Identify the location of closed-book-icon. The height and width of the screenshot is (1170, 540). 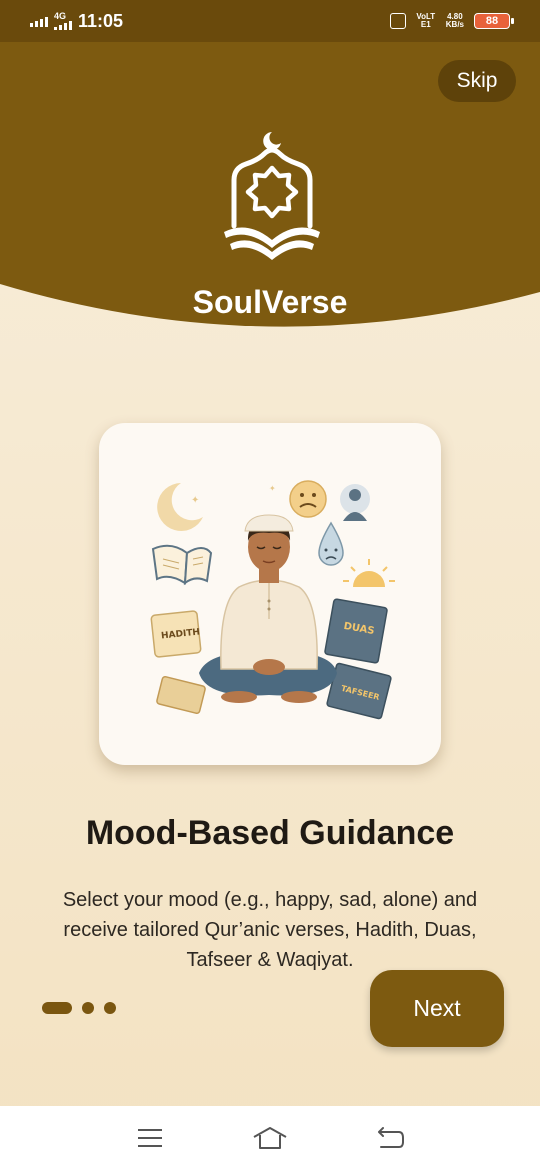
(181, 695).